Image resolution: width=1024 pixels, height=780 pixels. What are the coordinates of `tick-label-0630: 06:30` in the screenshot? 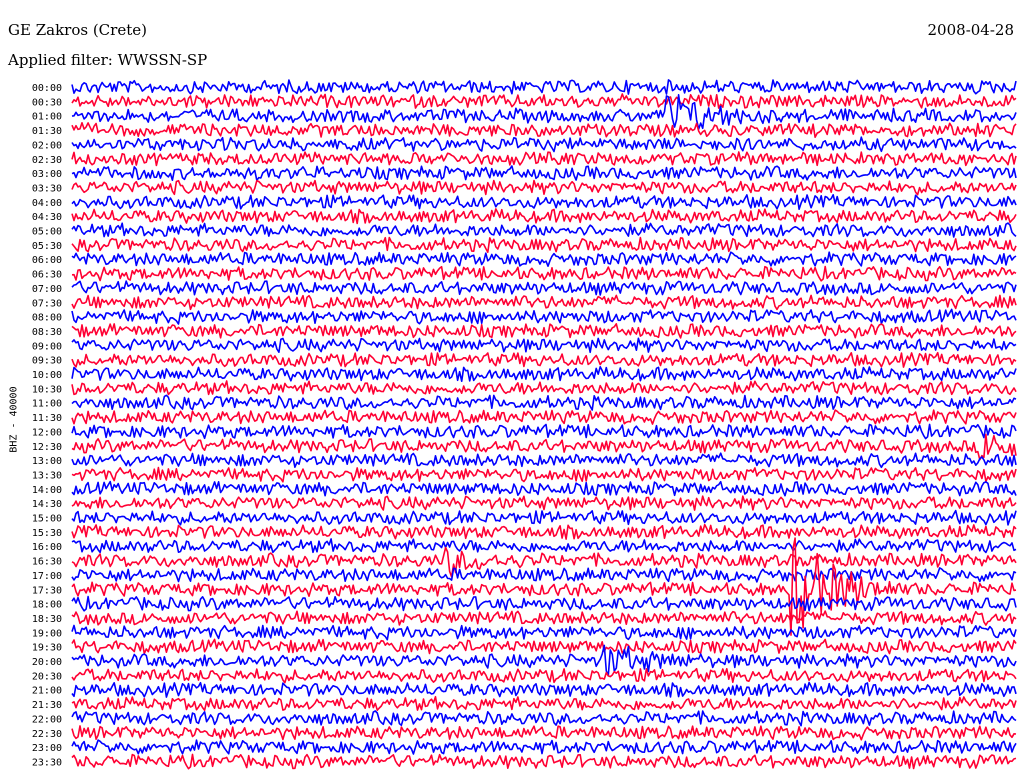 It's located at (47, 275).